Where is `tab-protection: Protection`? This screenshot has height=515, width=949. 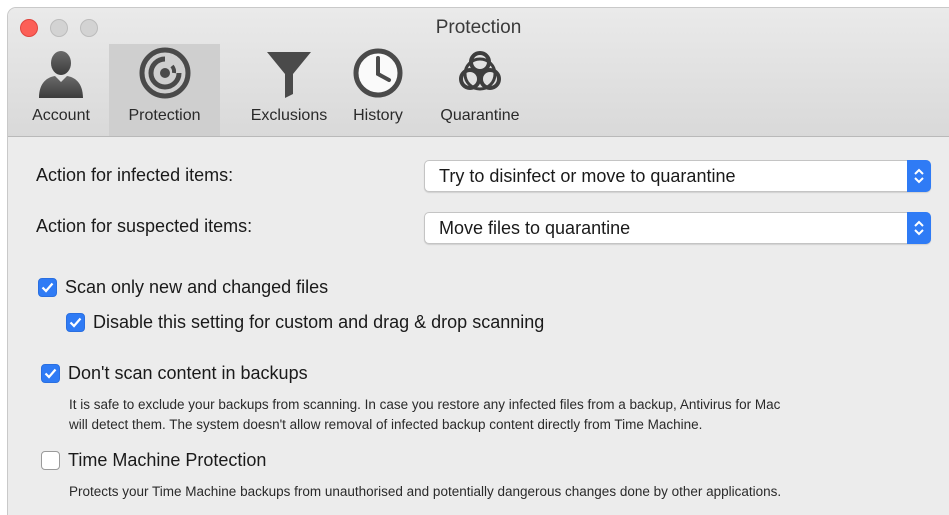 tab-protection: Protection is located at coordinates (164, 90).